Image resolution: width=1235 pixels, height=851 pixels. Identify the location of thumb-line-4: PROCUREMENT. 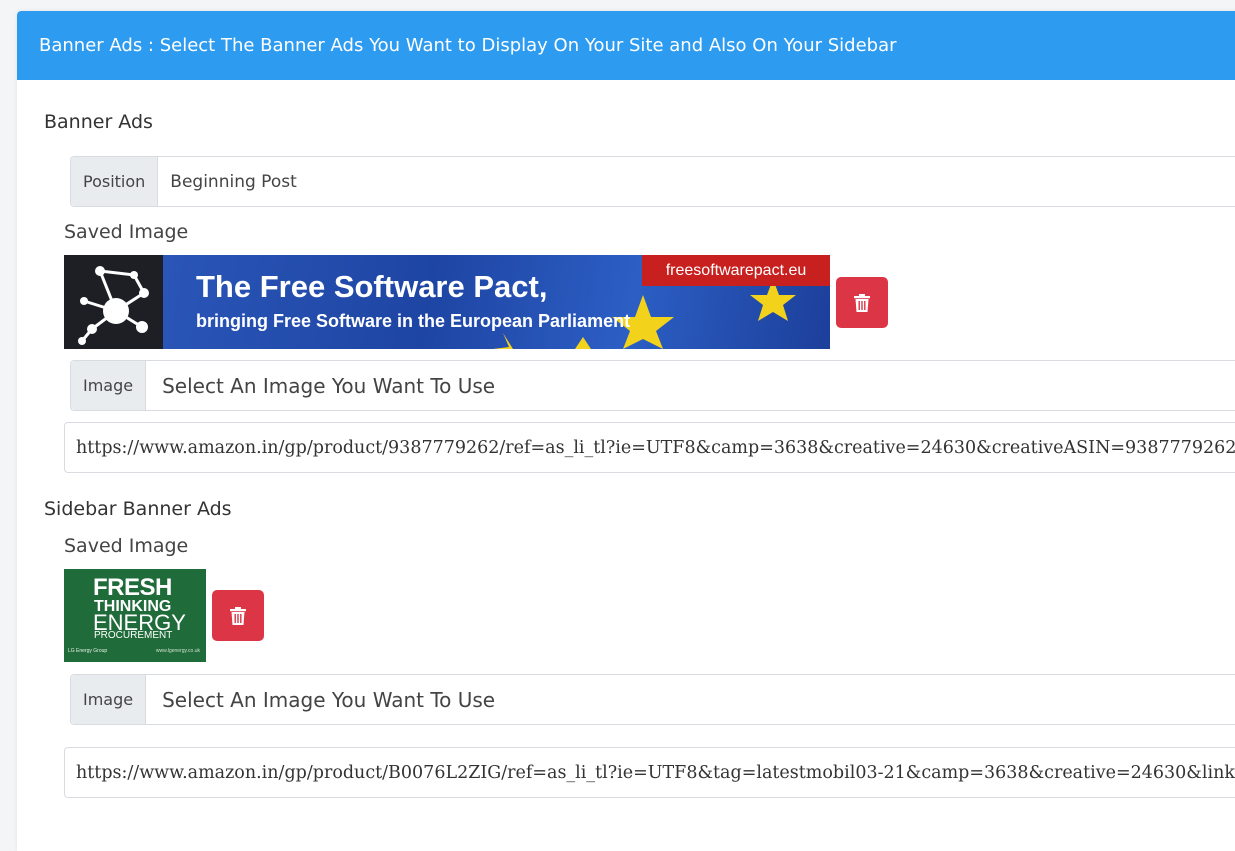
(133, 635).